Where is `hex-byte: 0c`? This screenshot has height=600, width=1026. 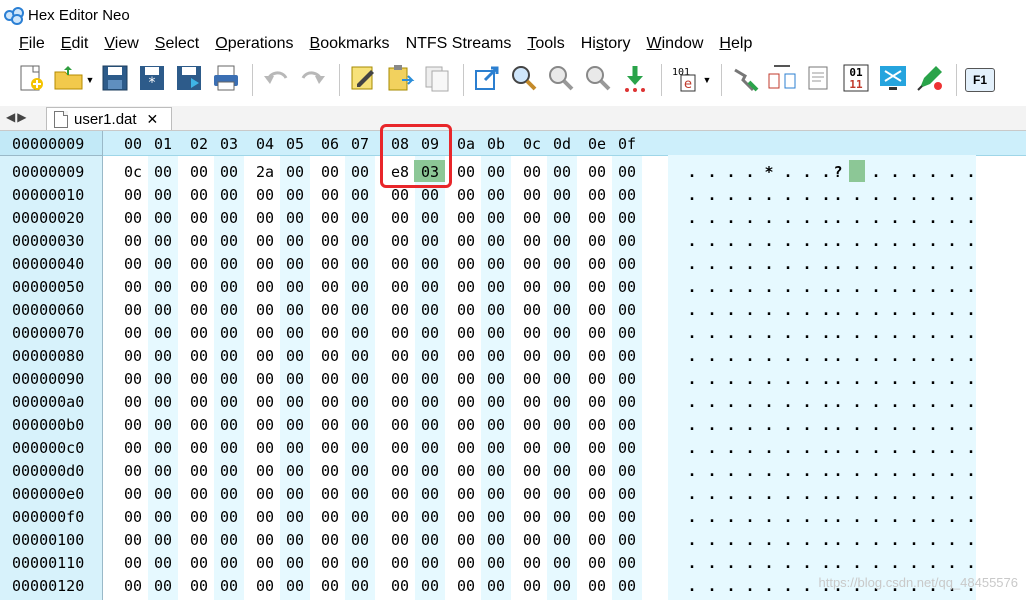 hex-byte: 0c is located at coordinates (133, 172).